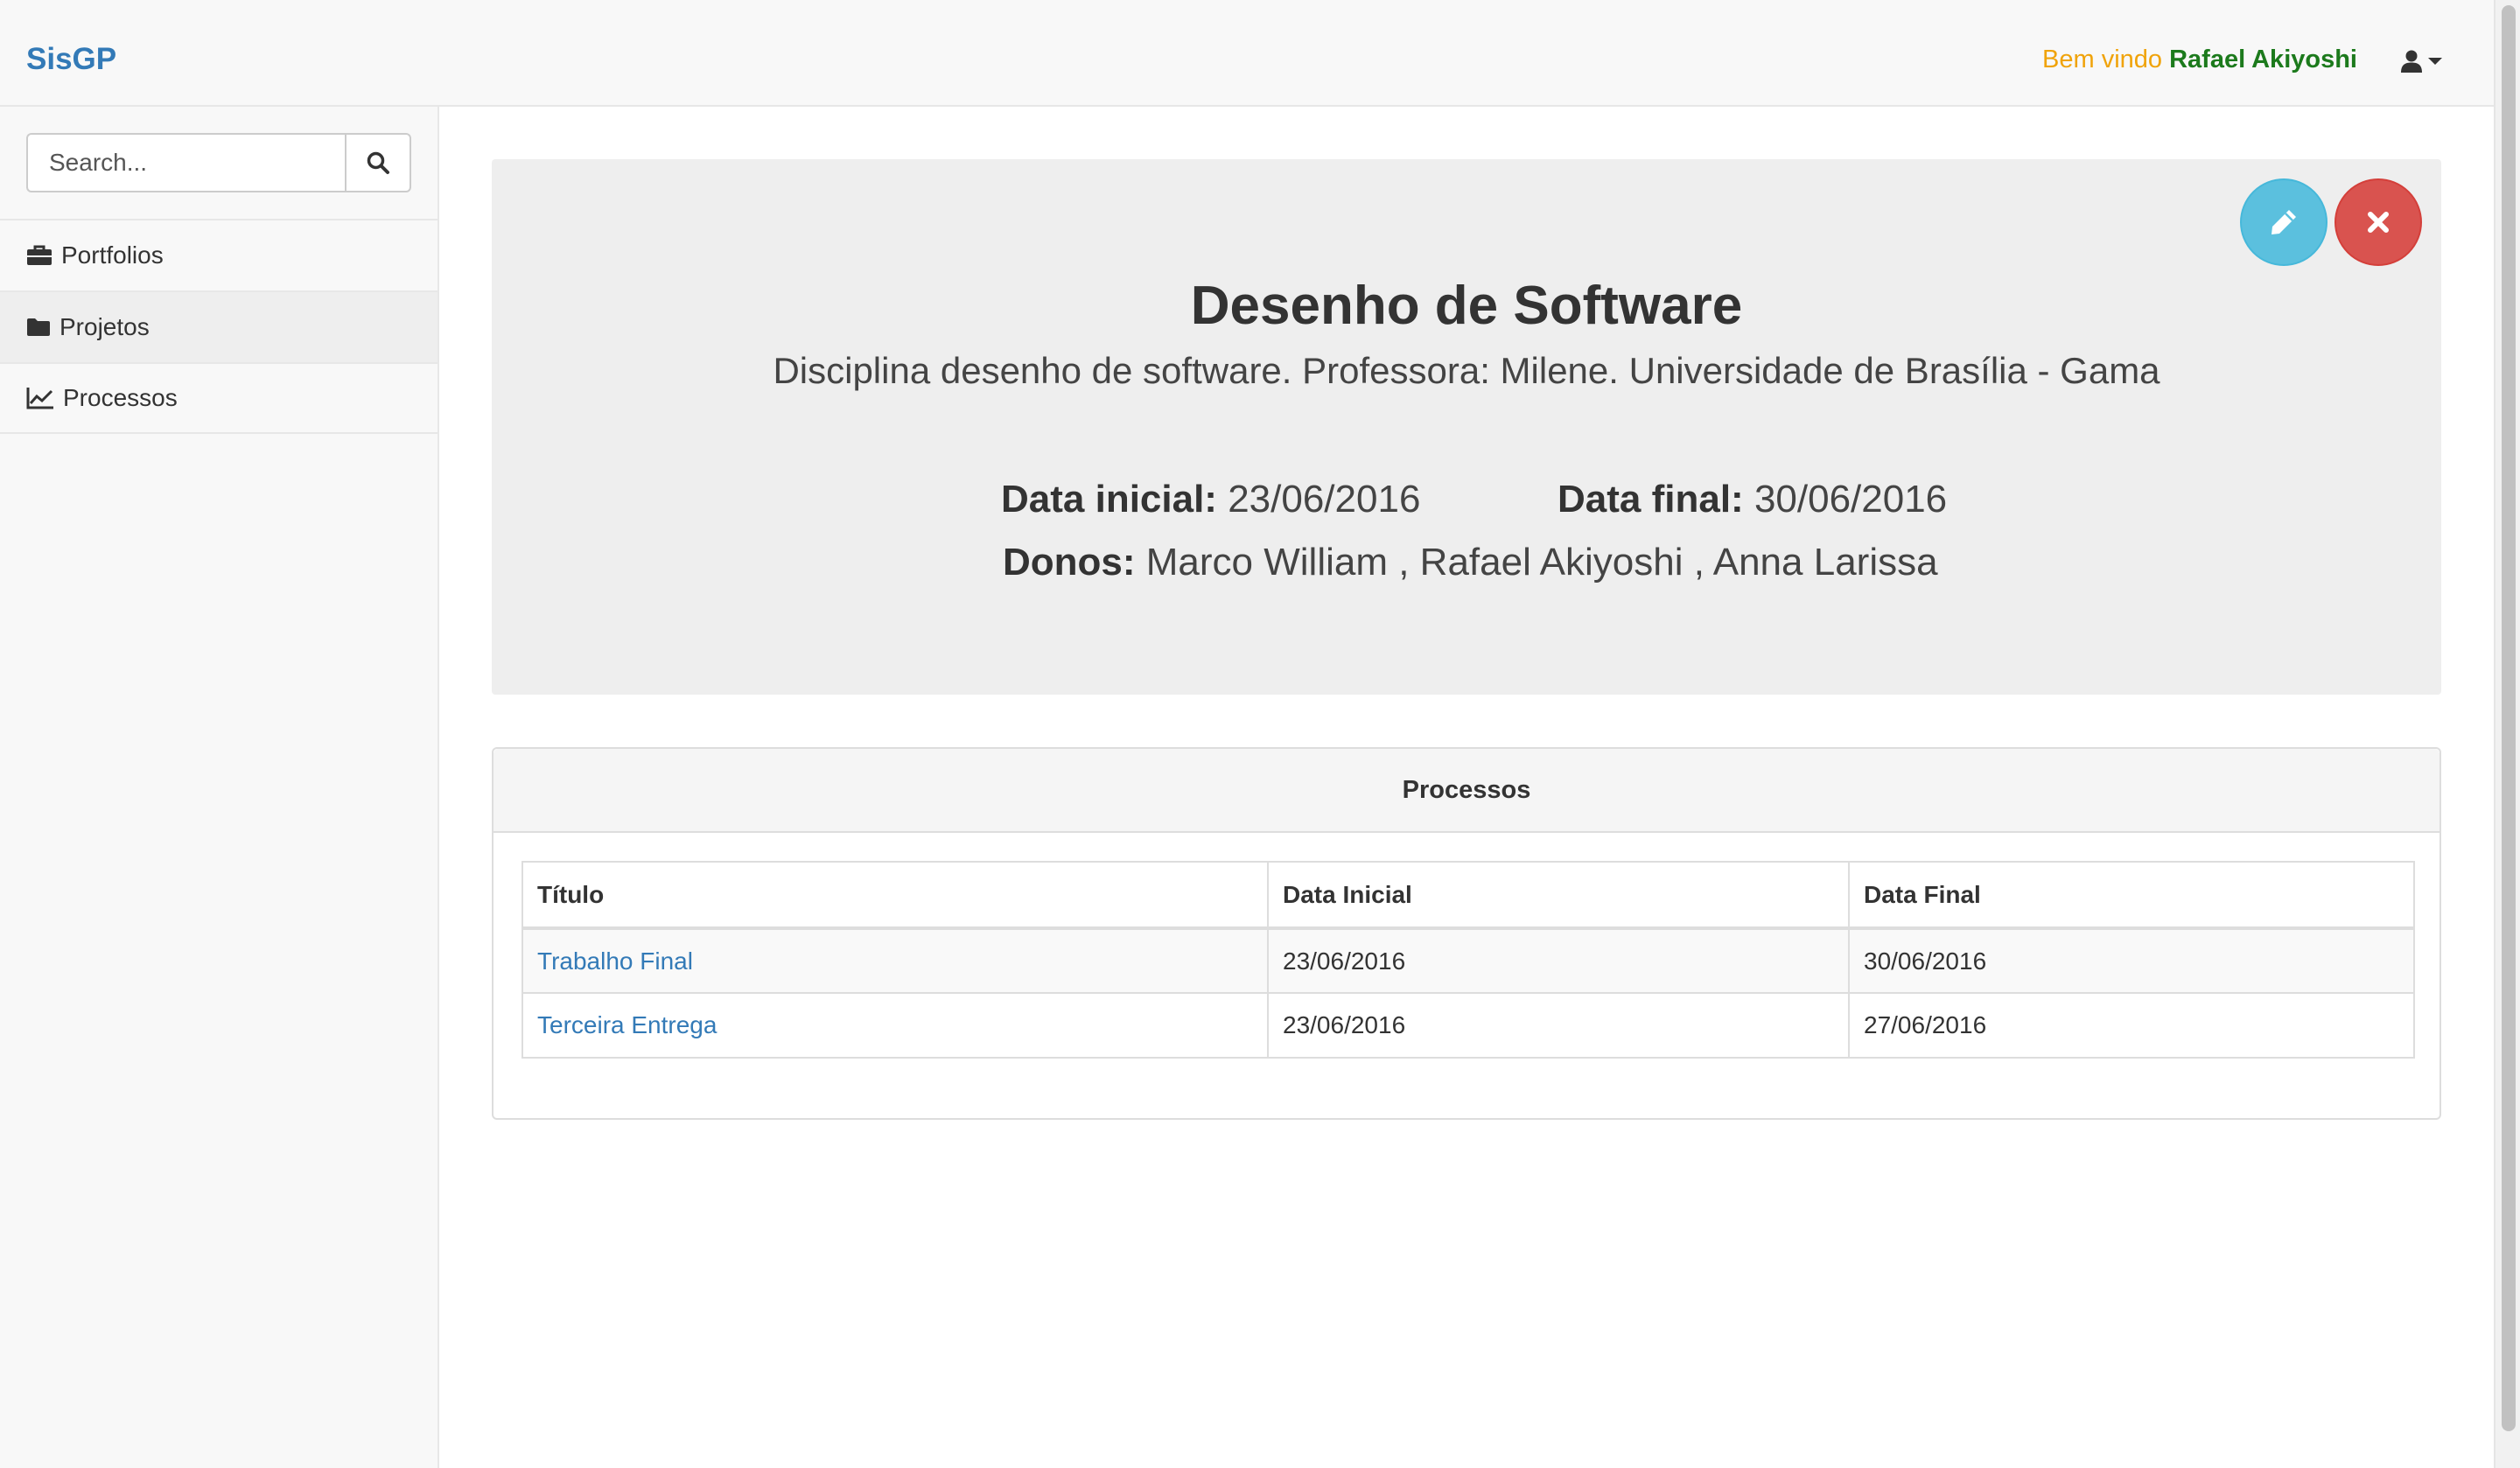 Image resolution: width=2520 pixels, height=1468 pixels. I want to click on column-header-data-inicial: Data Inicial, so click(1558, 895).